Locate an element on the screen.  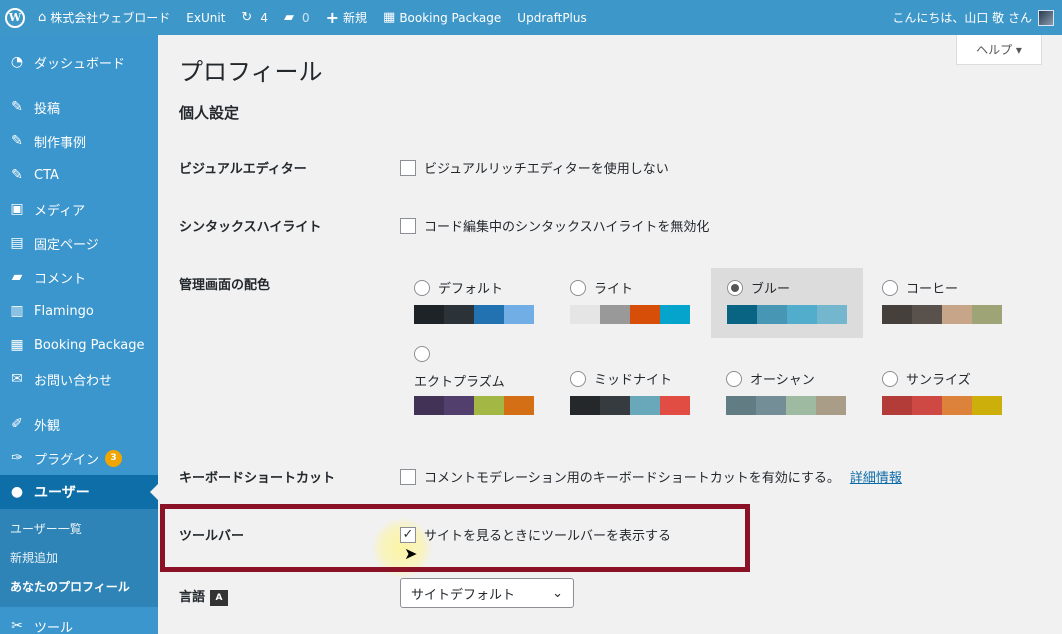
page-title: プロフィール is located at coordinates (251, 72).